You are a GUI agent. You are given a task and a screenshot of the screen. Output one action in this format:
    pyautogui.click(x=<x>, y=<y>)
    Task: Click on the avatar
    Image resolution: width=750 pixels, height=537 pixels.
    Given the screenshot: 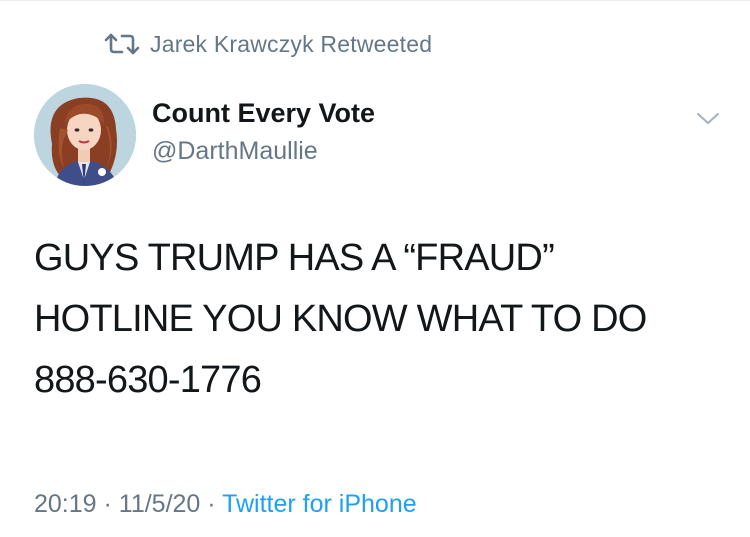 What is the action you would take?
    pyautogui.click(x=85, y=135)
    